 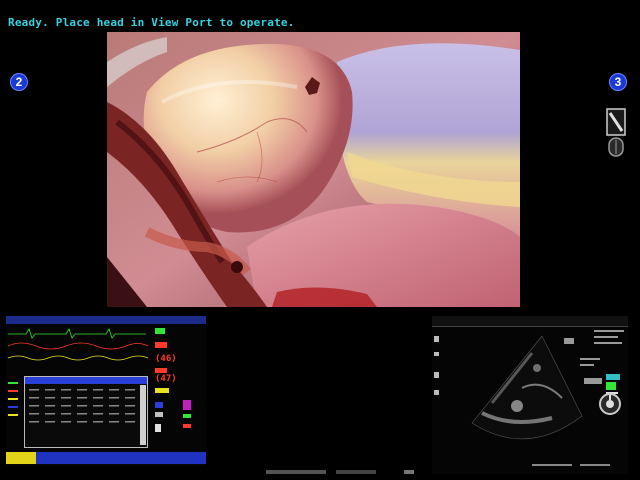 I want to click on bp-mean-1: (46), so click(x=166, y=359).